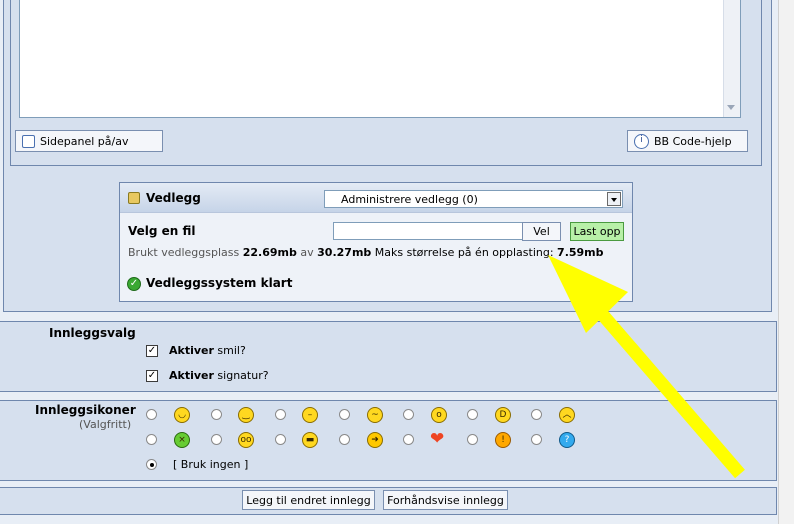 The width and height of the screenshot is (794, 524). What do you see at coordinates (671, 394) in the screenshot?
I see `annotation-arrow-shaft` at bounding box center [671, 394].